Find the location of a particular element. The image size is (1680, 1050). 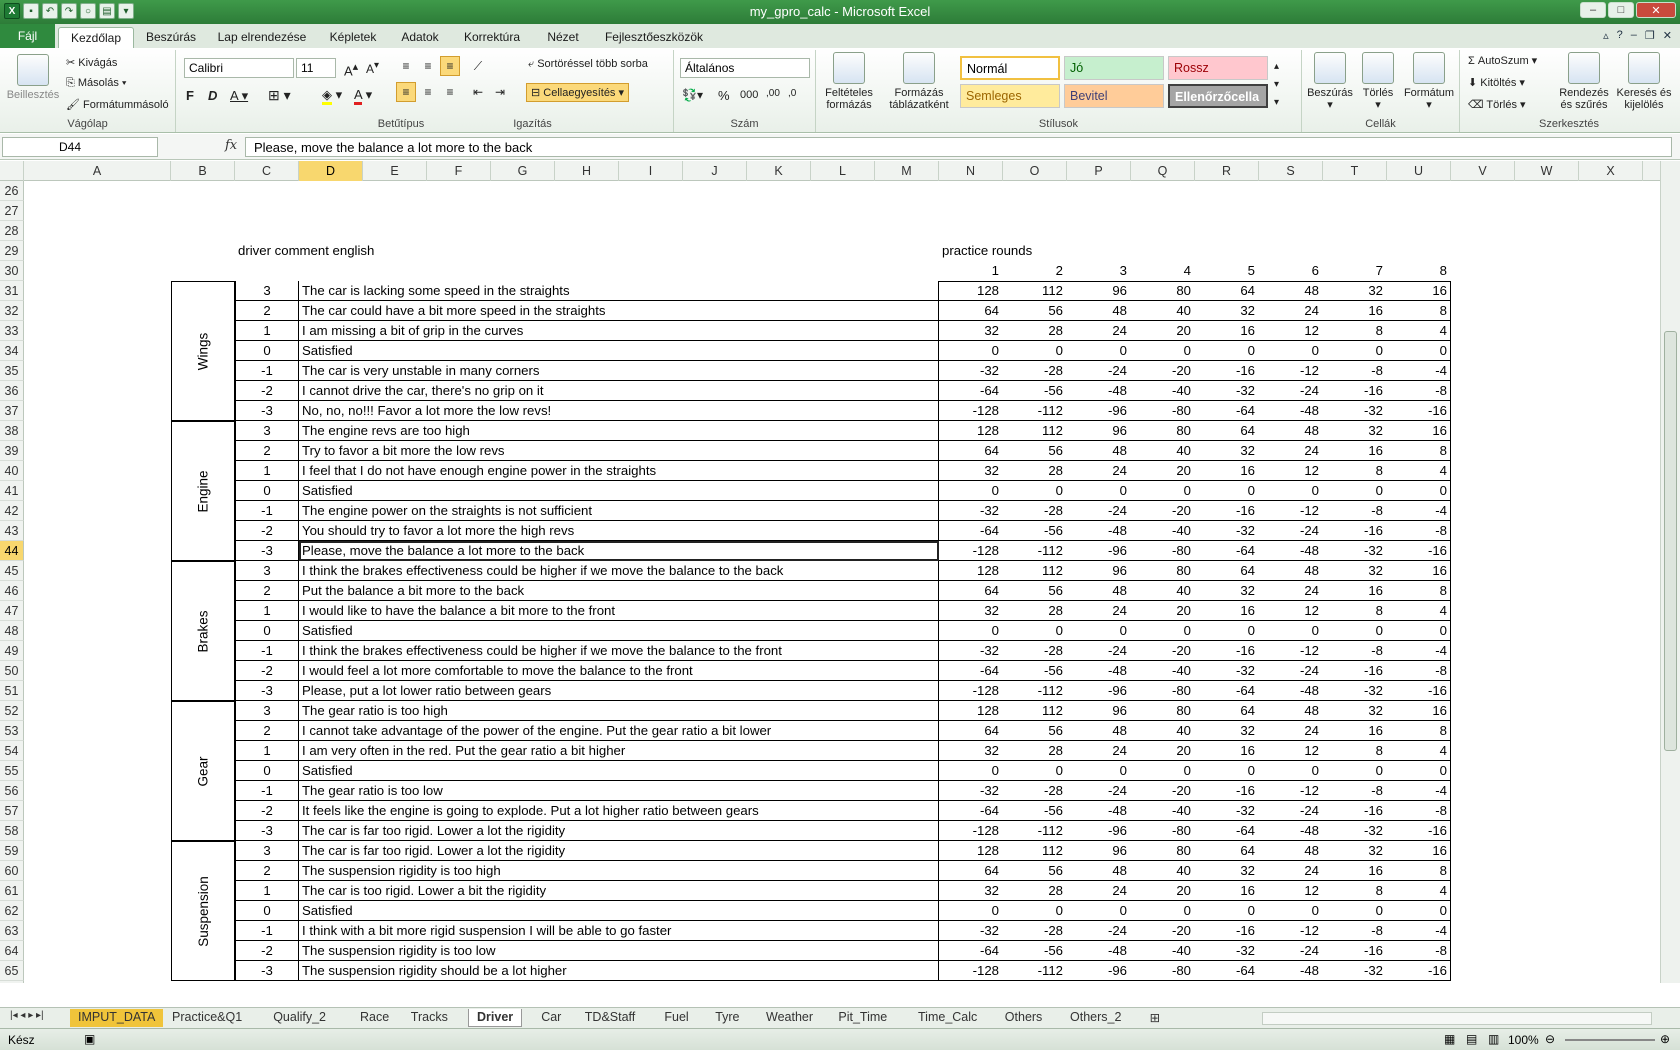

column-header-n: N is located at coordinates (971, 171).